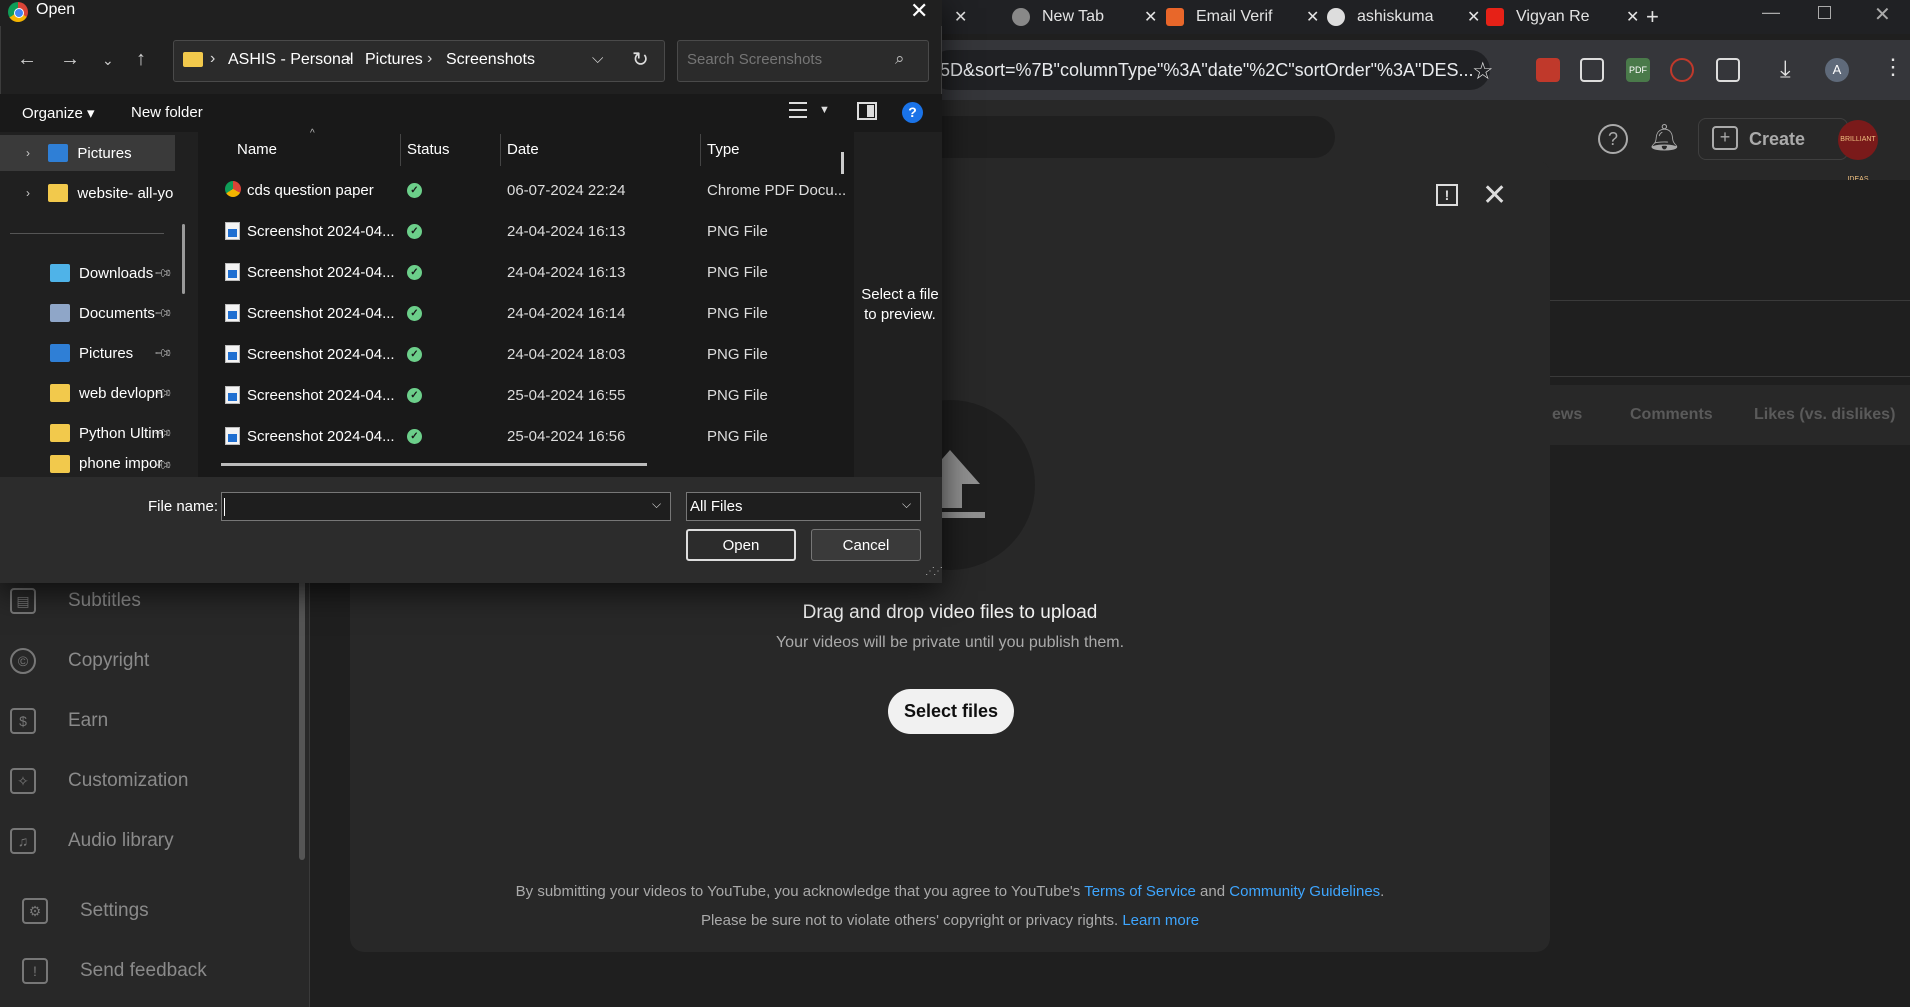  I want to click on column-views: ews, so click(1567, 415).